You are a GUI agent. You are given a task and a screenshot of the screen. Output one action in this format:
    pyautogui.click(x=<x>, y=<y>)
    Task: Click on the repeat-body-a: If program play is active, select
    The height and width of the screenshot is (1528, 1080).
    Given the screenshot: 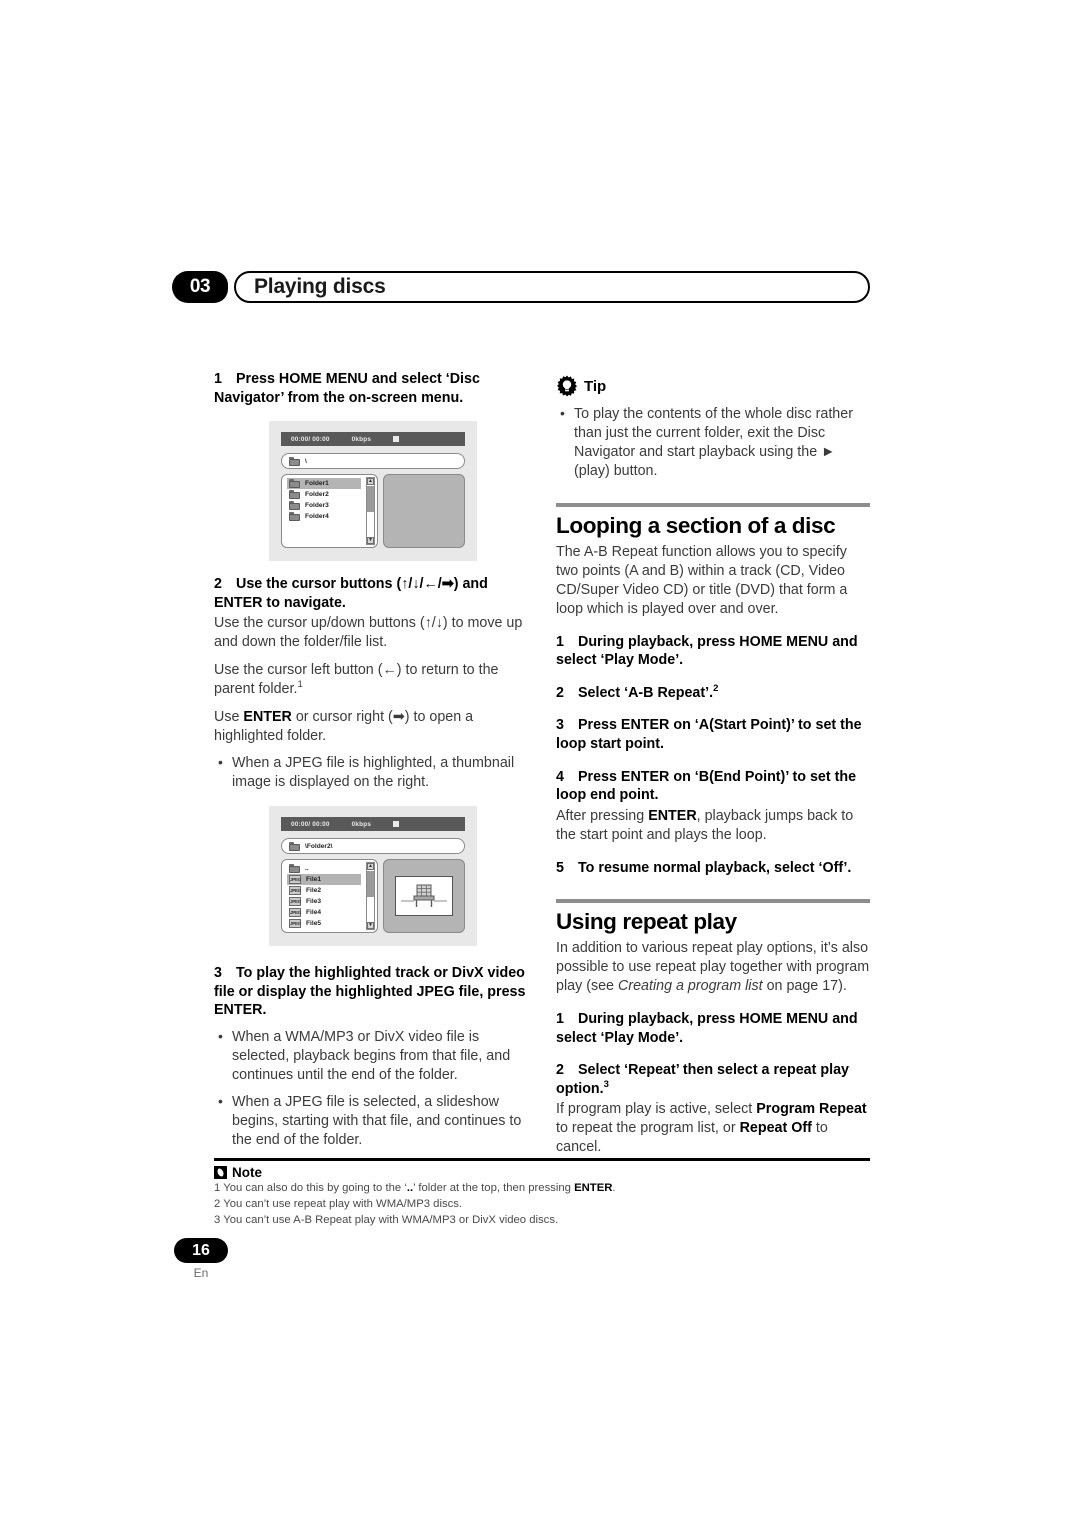 What is the action you would take?
    pyautogui.click(x=656, y=1109)
    